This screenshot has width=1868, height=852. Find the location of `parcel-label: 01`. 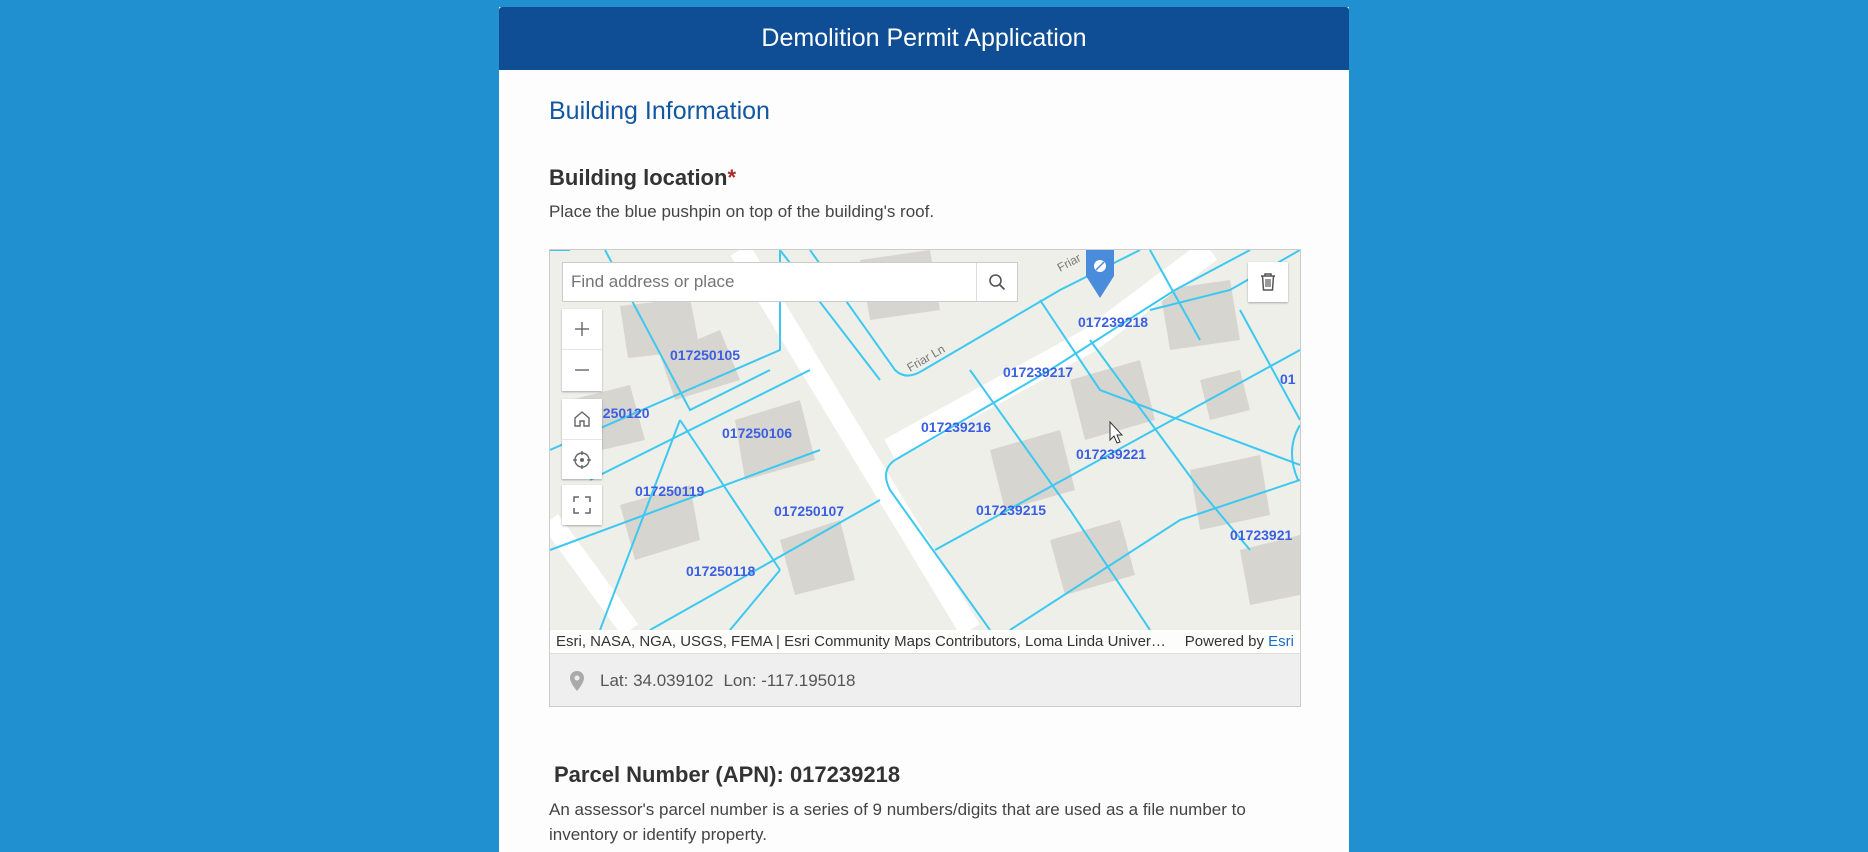

parcel-label: 01 is located at coordinates (1288, 379).